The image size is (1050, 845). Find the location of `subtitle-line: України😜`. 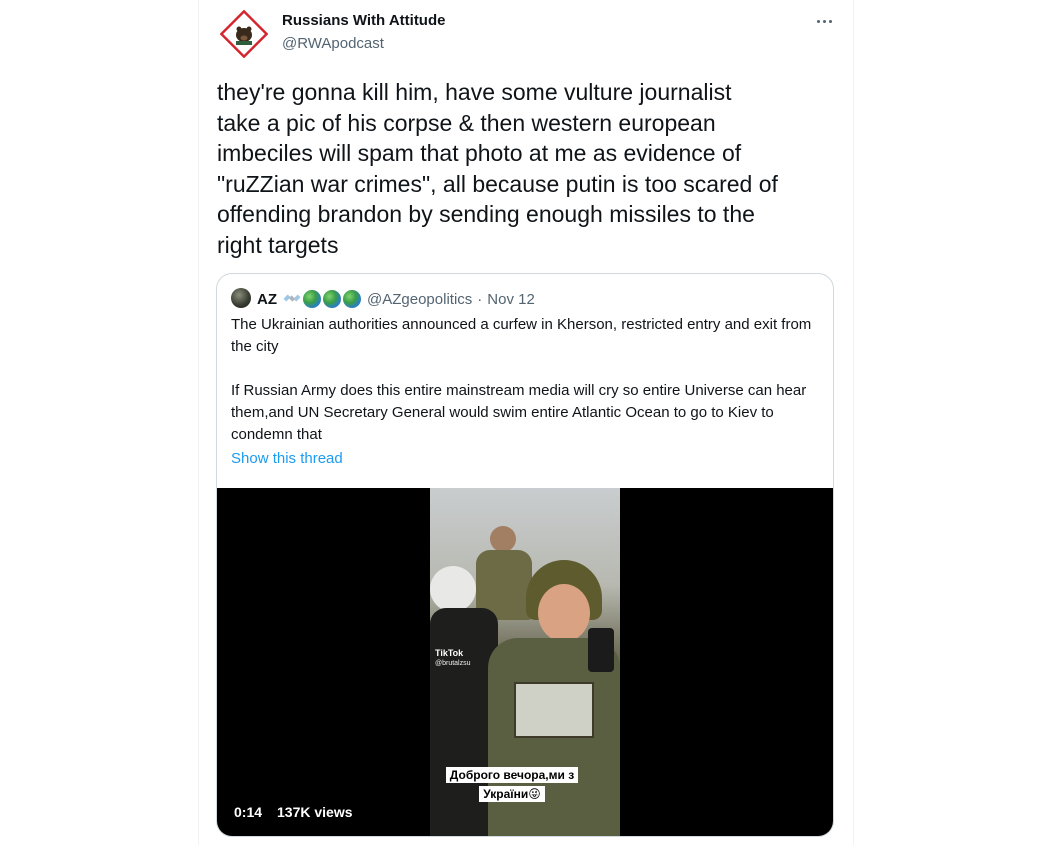

subtitle-line: України😜 is located at coordinates (512, 794).